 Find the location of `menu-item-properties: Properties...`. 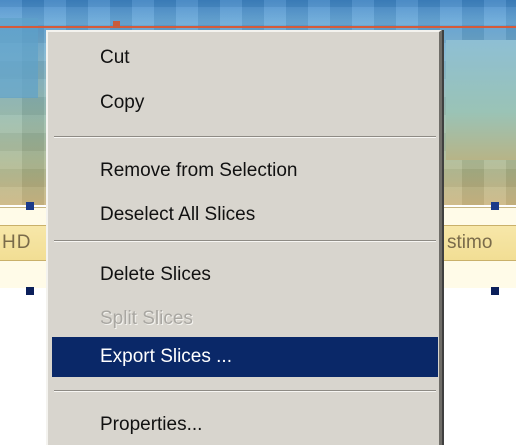

menu-item-properties: Properties... is located at coordinates (245, 425).